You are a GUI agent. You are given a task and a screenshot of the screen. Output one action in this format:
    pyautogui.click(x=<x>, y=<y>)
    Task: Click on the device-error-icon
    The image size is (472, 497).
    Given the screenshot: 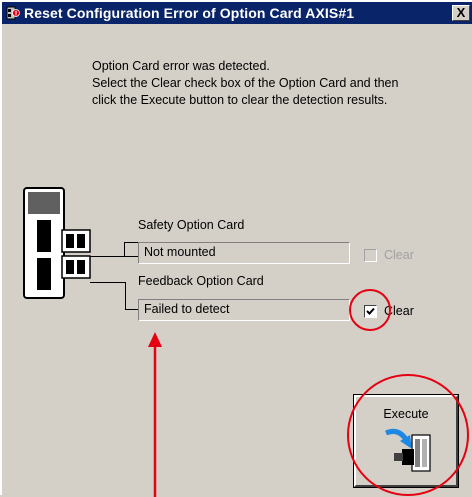 What is the action you would take?
    pyautogui.click(x=13, y=13)
    